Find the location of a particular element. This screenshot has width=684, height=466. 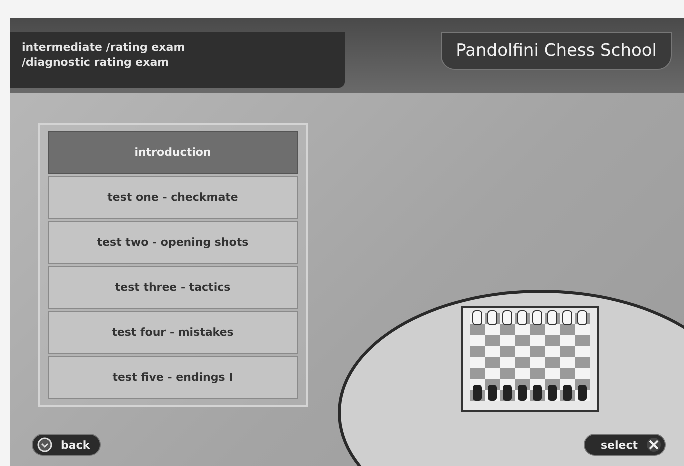

menu-item: test five - endings I is located at coordinates (173, 377).